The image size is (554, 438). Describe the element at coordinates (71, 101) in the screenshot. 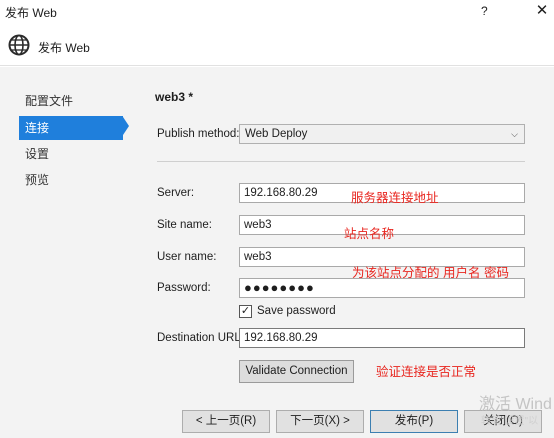

I see `sidebar-item-profile: 配置文件` at that location.